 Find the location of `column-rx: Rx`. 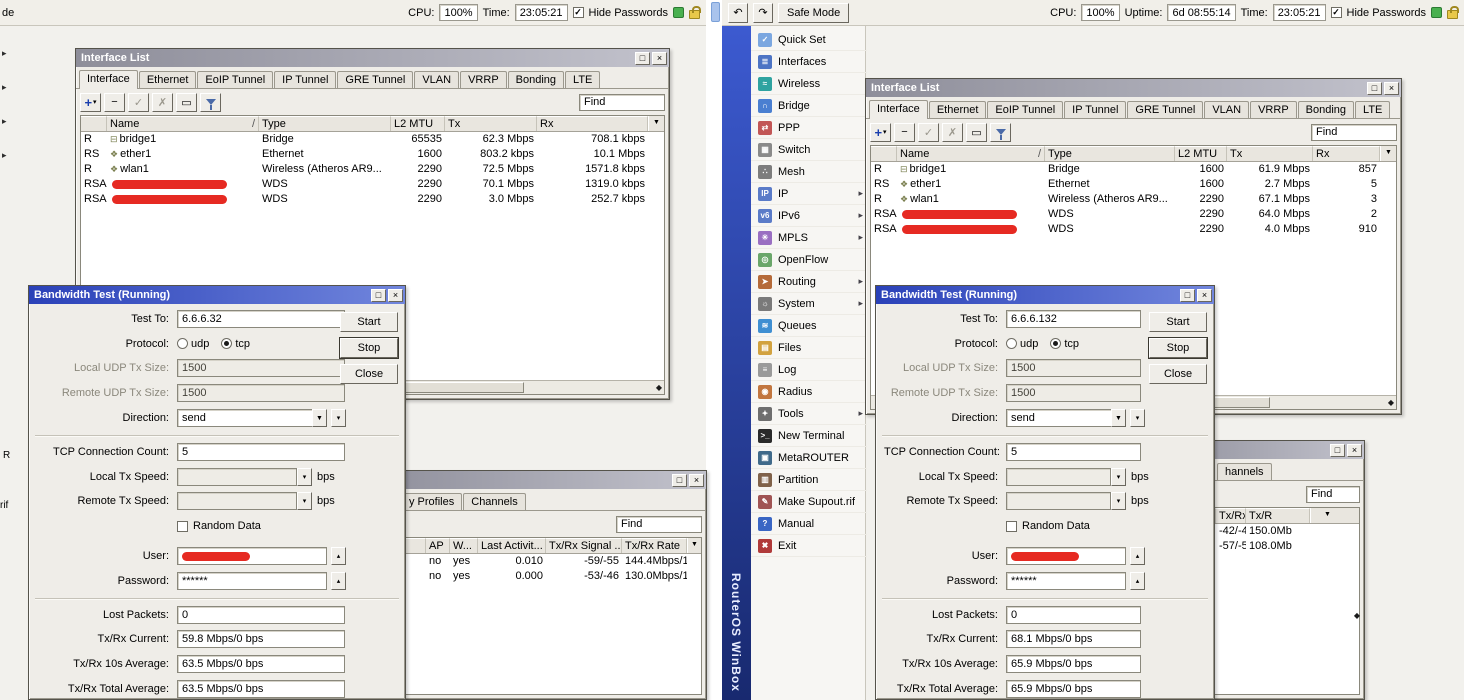

column-rx: Rx is located at coordinates (1346, 153).